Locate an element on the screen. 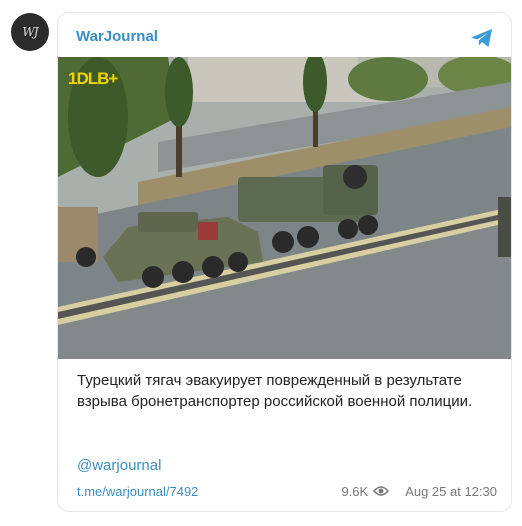  post-date: Aug 25 at 12:30 is located at coordinates (451, 491).